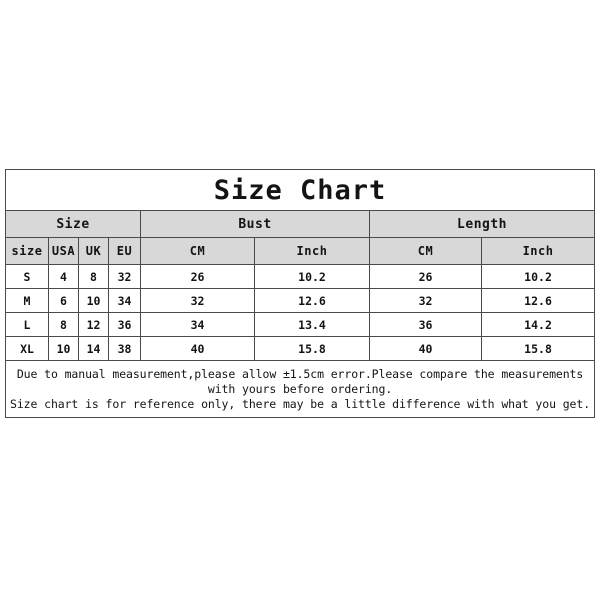  What do you see at coordinates (124, 251) in the screenshot?
I see `column-header-eu: EU` at bounding box center [124, 251].